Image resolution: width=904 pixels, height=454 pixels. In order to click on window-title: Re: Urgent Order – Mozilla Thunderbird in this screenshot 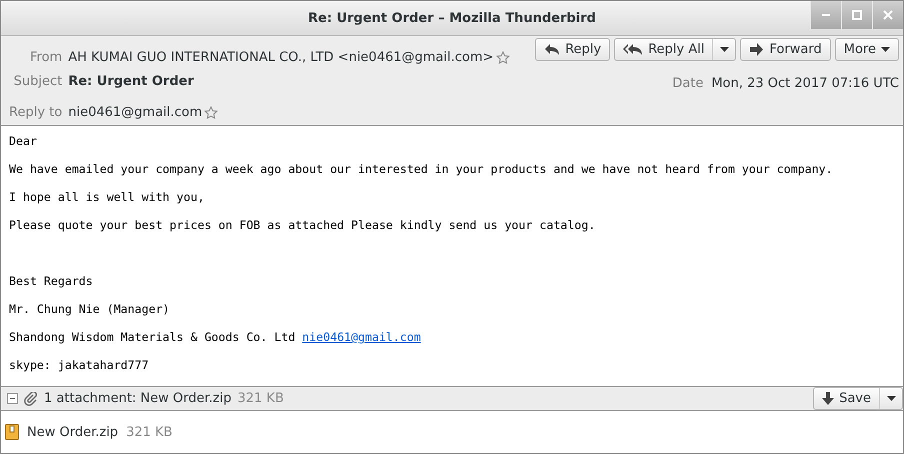, I will do `click(452, 18)`.